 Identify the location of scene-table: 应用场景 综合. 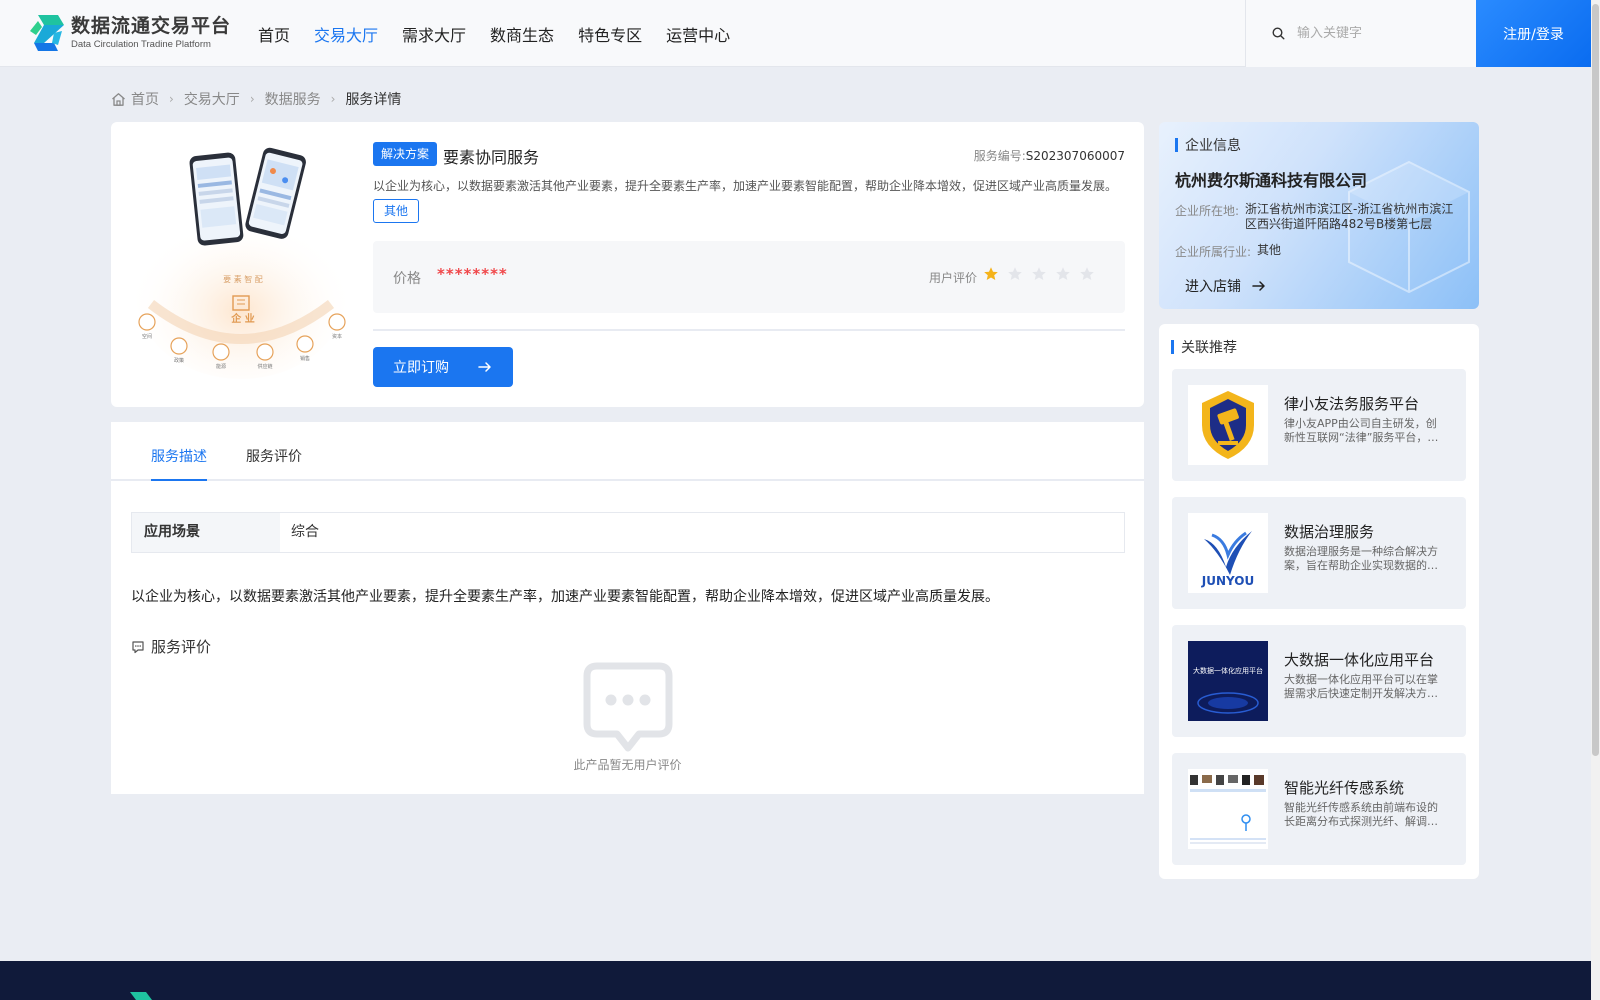
(628, 532).